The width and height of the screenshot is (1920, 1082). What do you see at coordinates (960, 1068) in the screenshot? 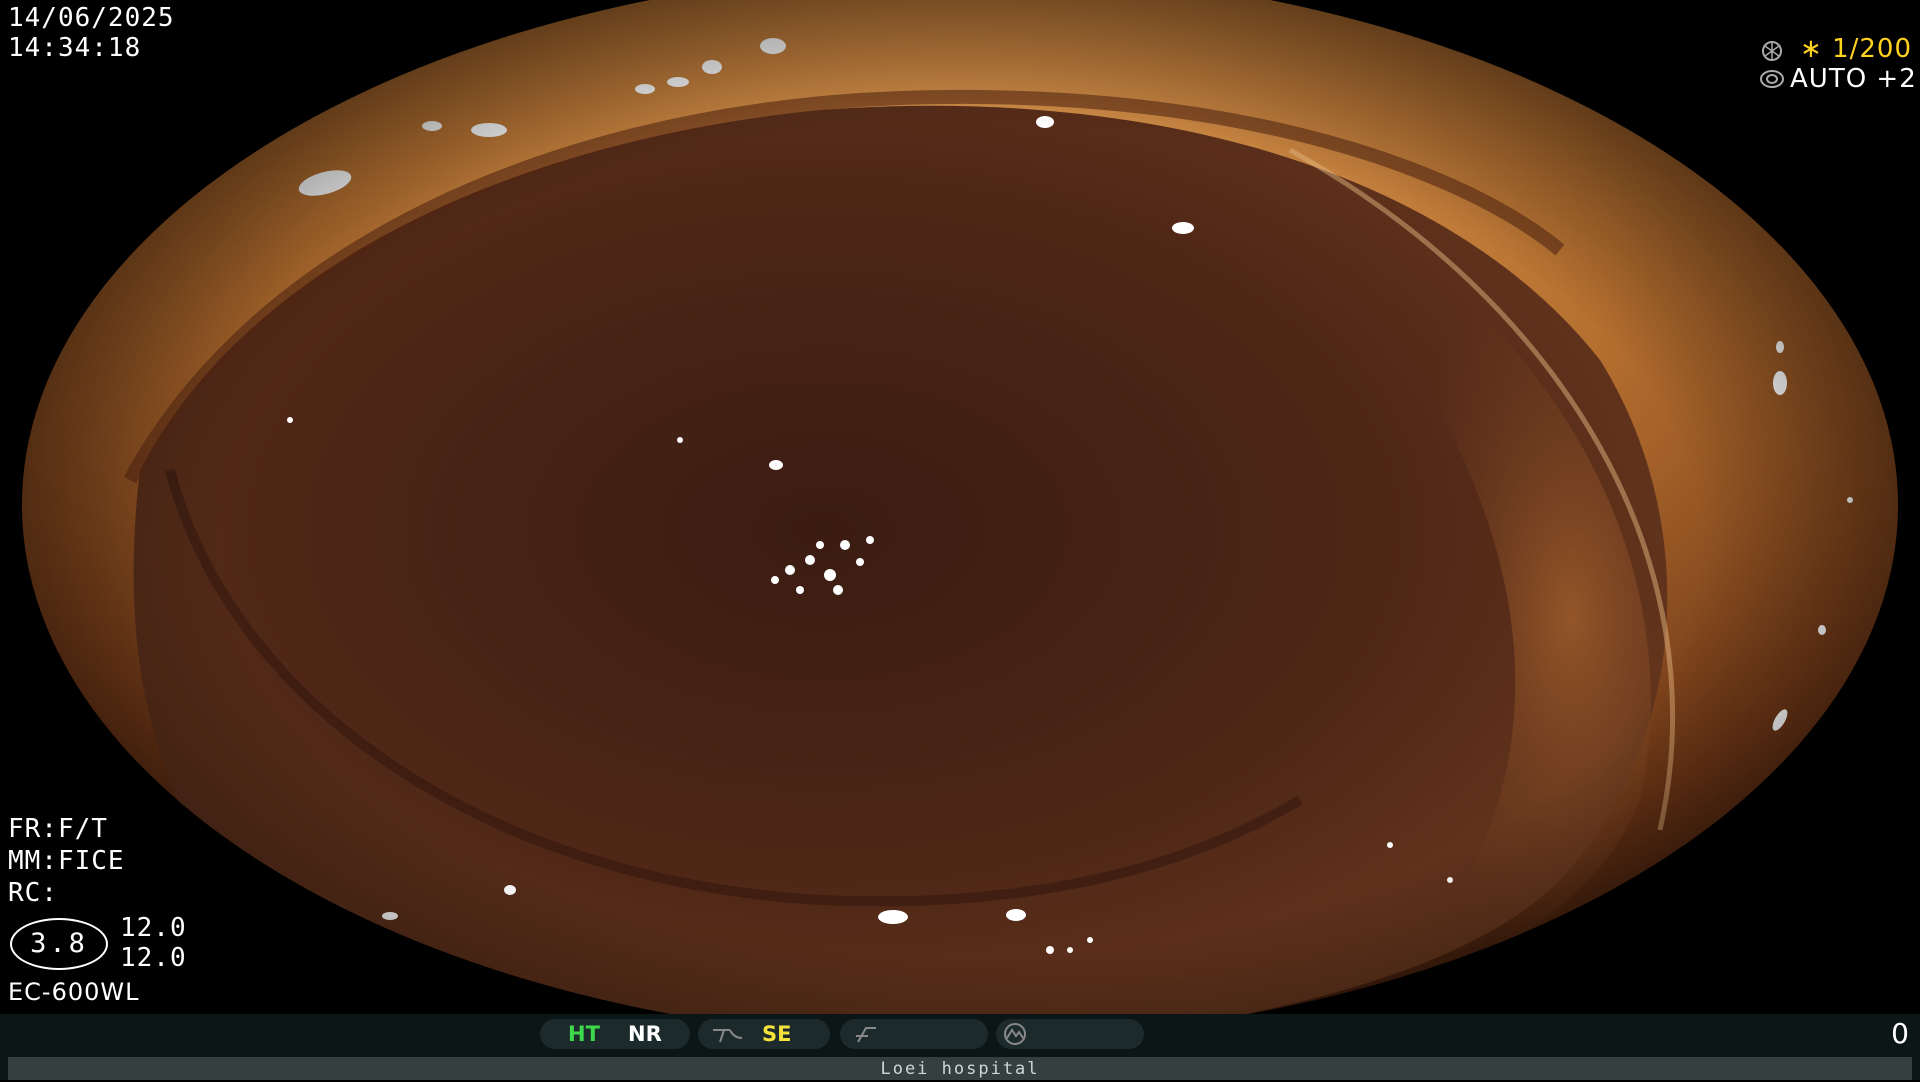
I see `hospital-name-bar: Loei hospital` at bounding box center [960, 1068].